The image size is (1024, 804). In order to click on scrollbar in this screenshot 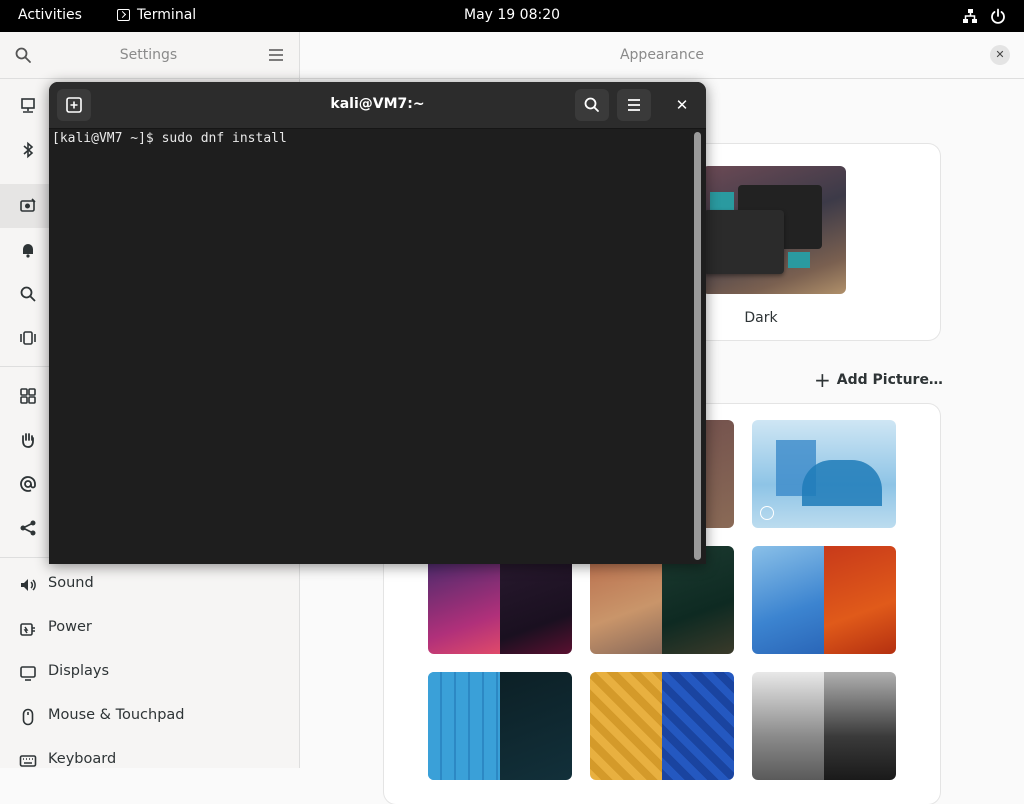, I will do `click(697, 346)`.